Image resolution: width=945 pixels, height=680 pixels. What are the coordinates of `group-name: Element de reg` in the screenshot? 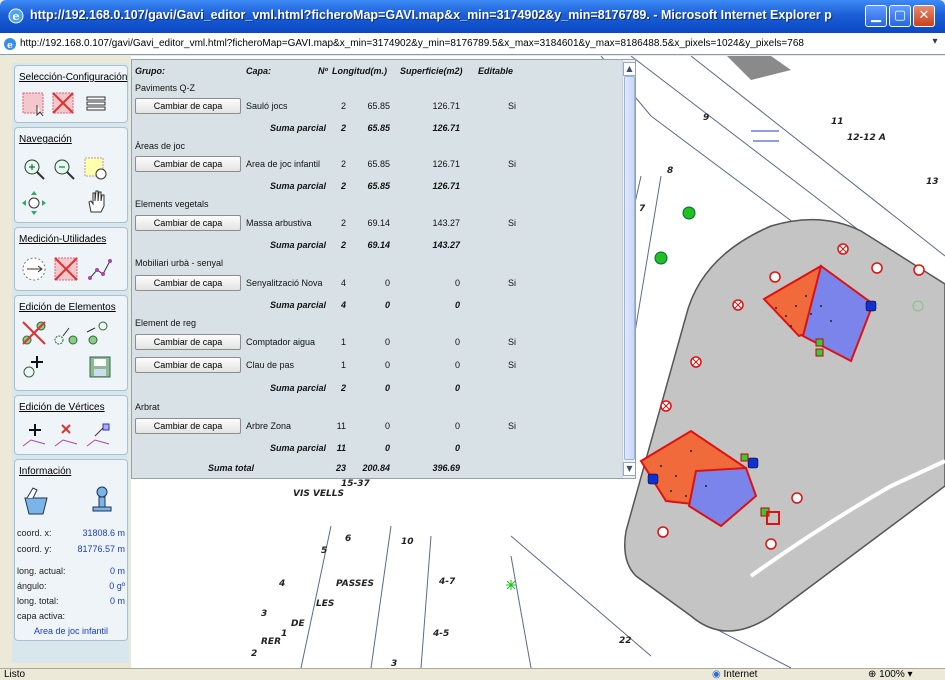 It's located at (166, 323).